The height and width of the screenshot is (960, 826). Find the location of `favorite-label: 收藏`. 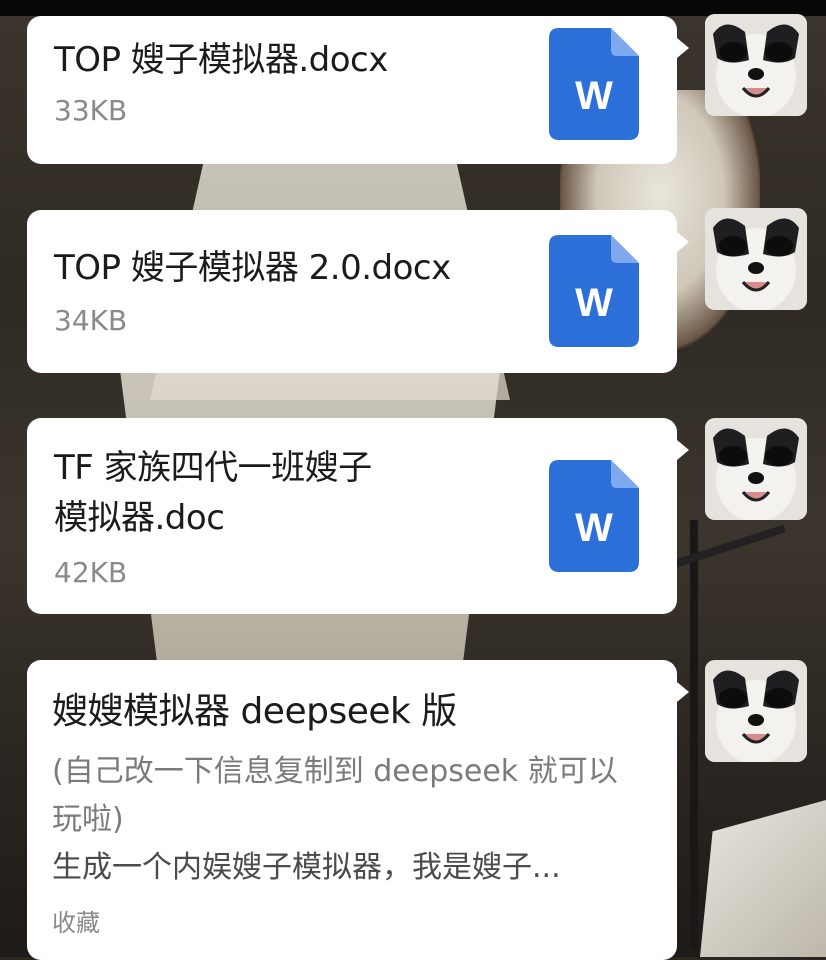

favorite-label: 收藏 is located at coordinates (76, 920).